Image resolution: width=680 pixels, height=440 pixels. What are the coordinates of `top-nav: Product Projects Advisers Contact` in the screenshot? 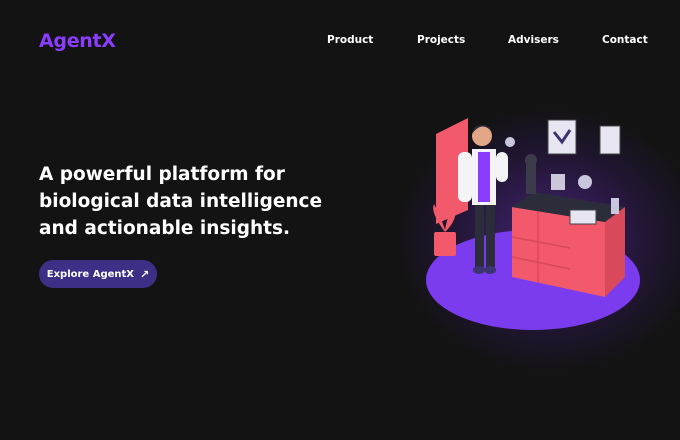 It's located at (340, 42).